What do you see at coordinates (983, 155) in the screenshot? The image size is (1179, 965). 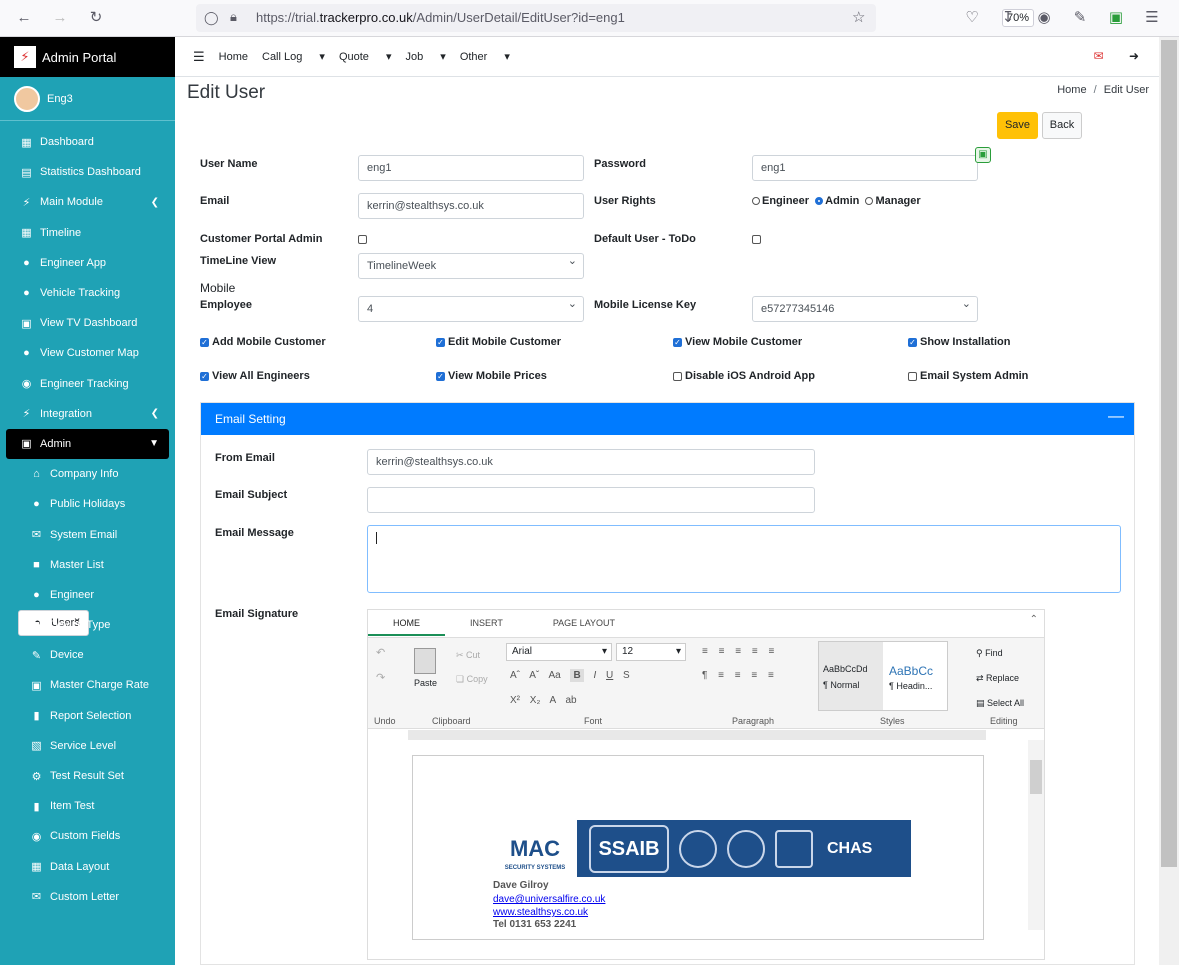 I see `password-manager-icon: ▣` at bounding box center [983, 155].